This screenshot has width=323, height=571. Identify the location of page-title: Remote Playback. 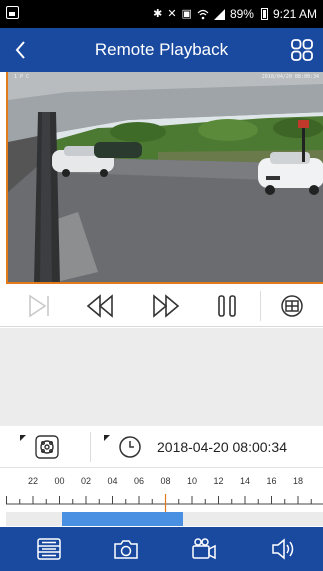
(161, 49).